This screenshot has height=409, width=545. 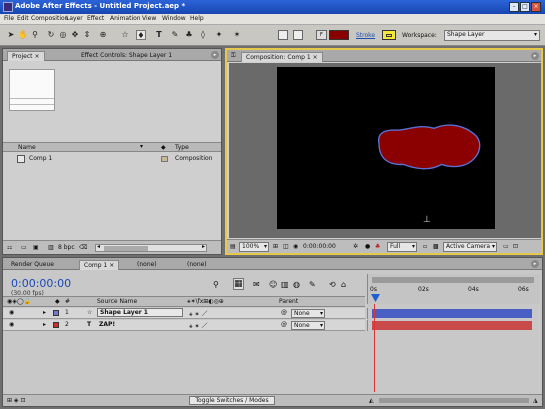 What do you see at coordinates (99, 265) in the screenshot?
I see `tab-comp-1: Comp 1 ×` at bounding box center [99, 265].